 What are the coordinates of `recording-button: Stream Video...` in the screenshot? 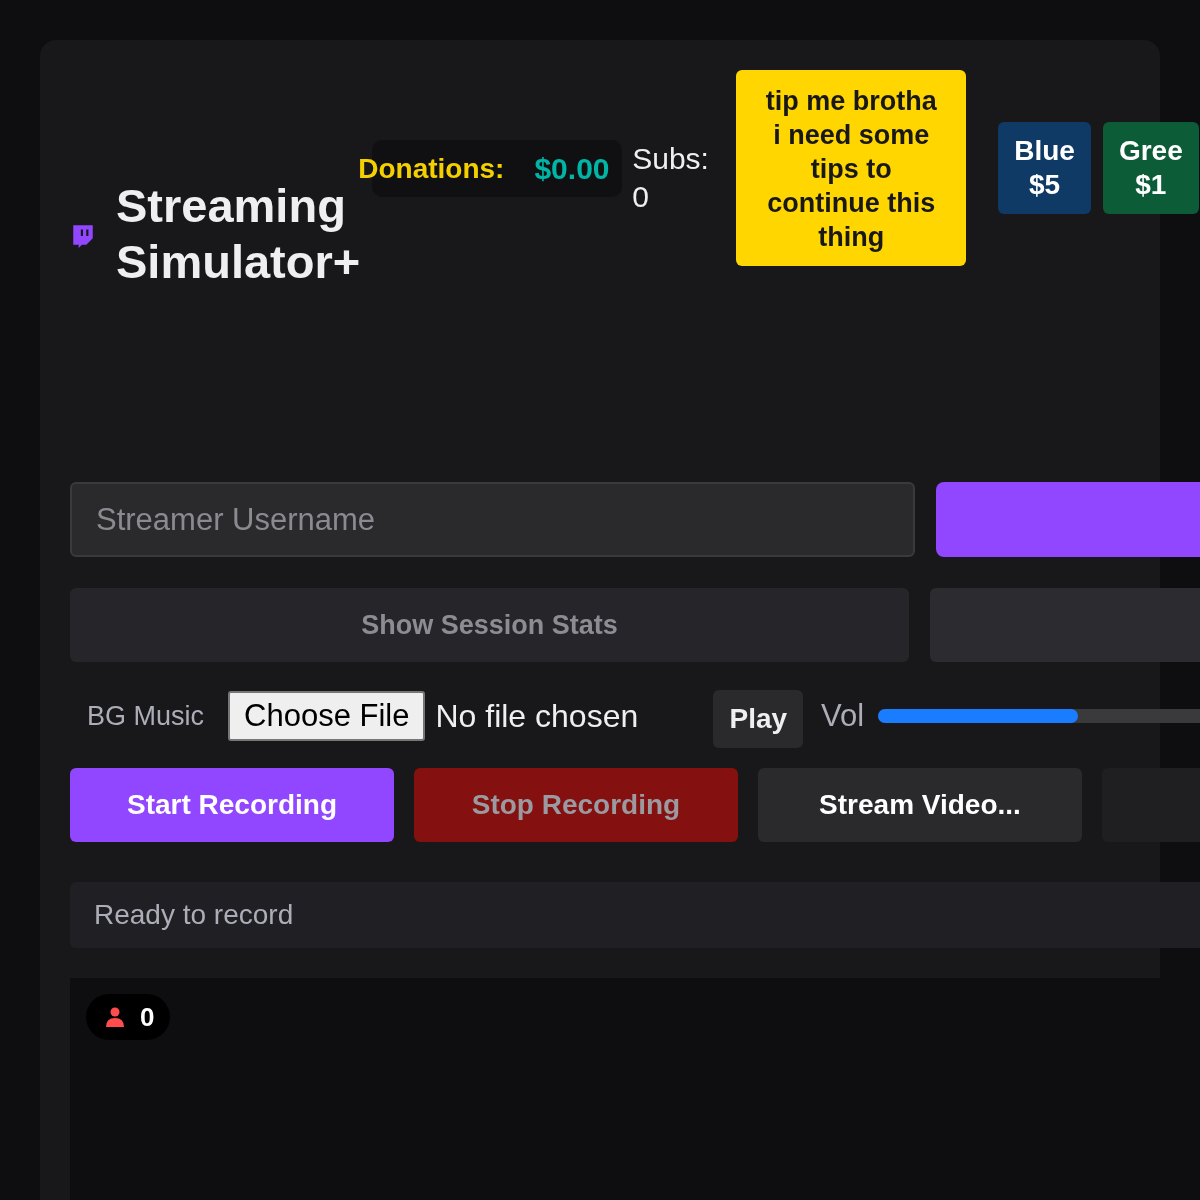 It's located at (920, 805).